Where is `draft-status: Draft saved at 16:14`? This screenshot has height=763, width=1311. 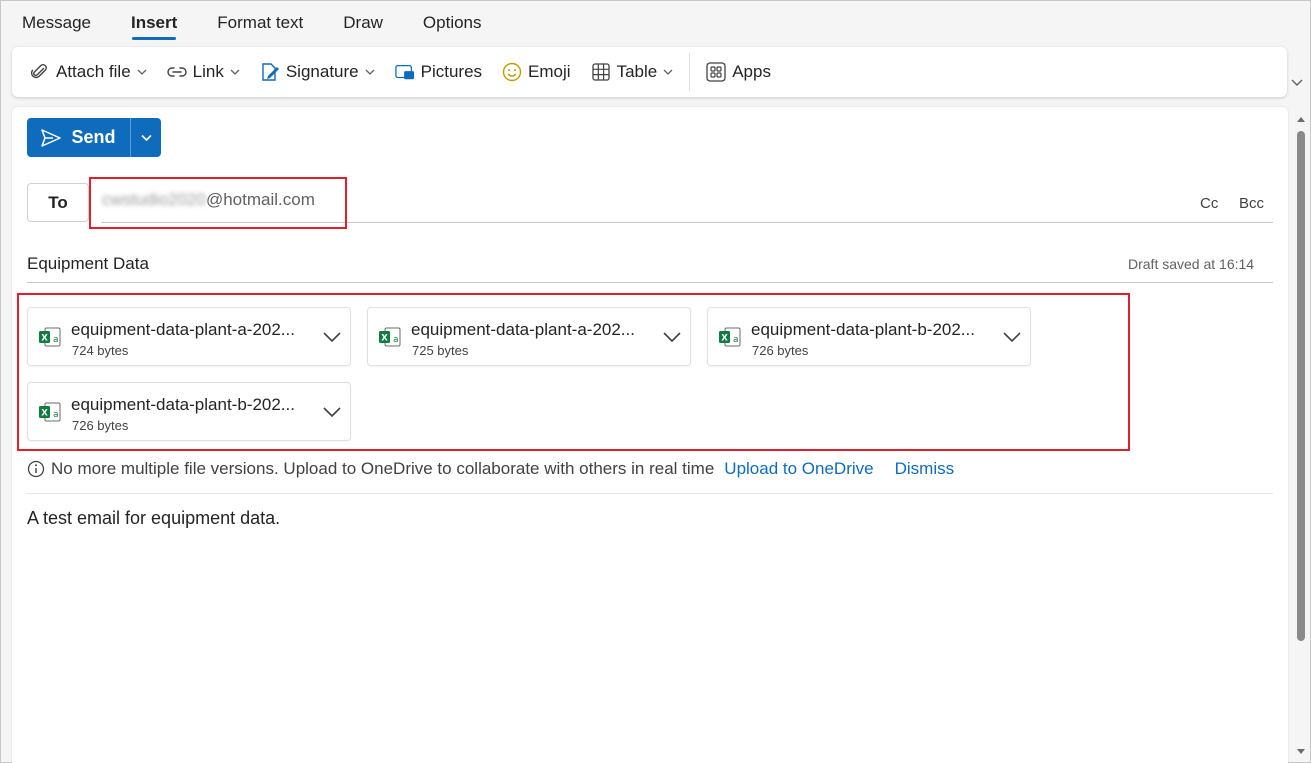 draft-status: Draft saved at 16:14 is located at coordinates (1191, 264).